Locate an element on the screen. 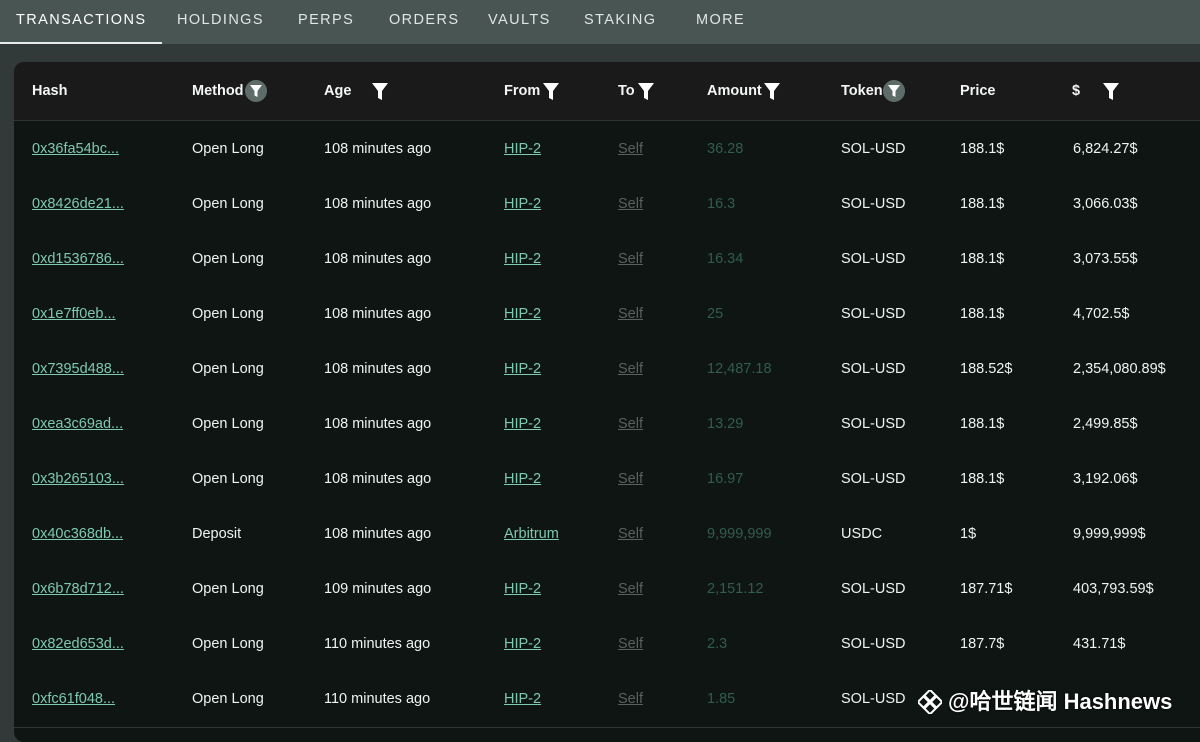  tab-perps: PERPS is located at coordinates (326, 21).